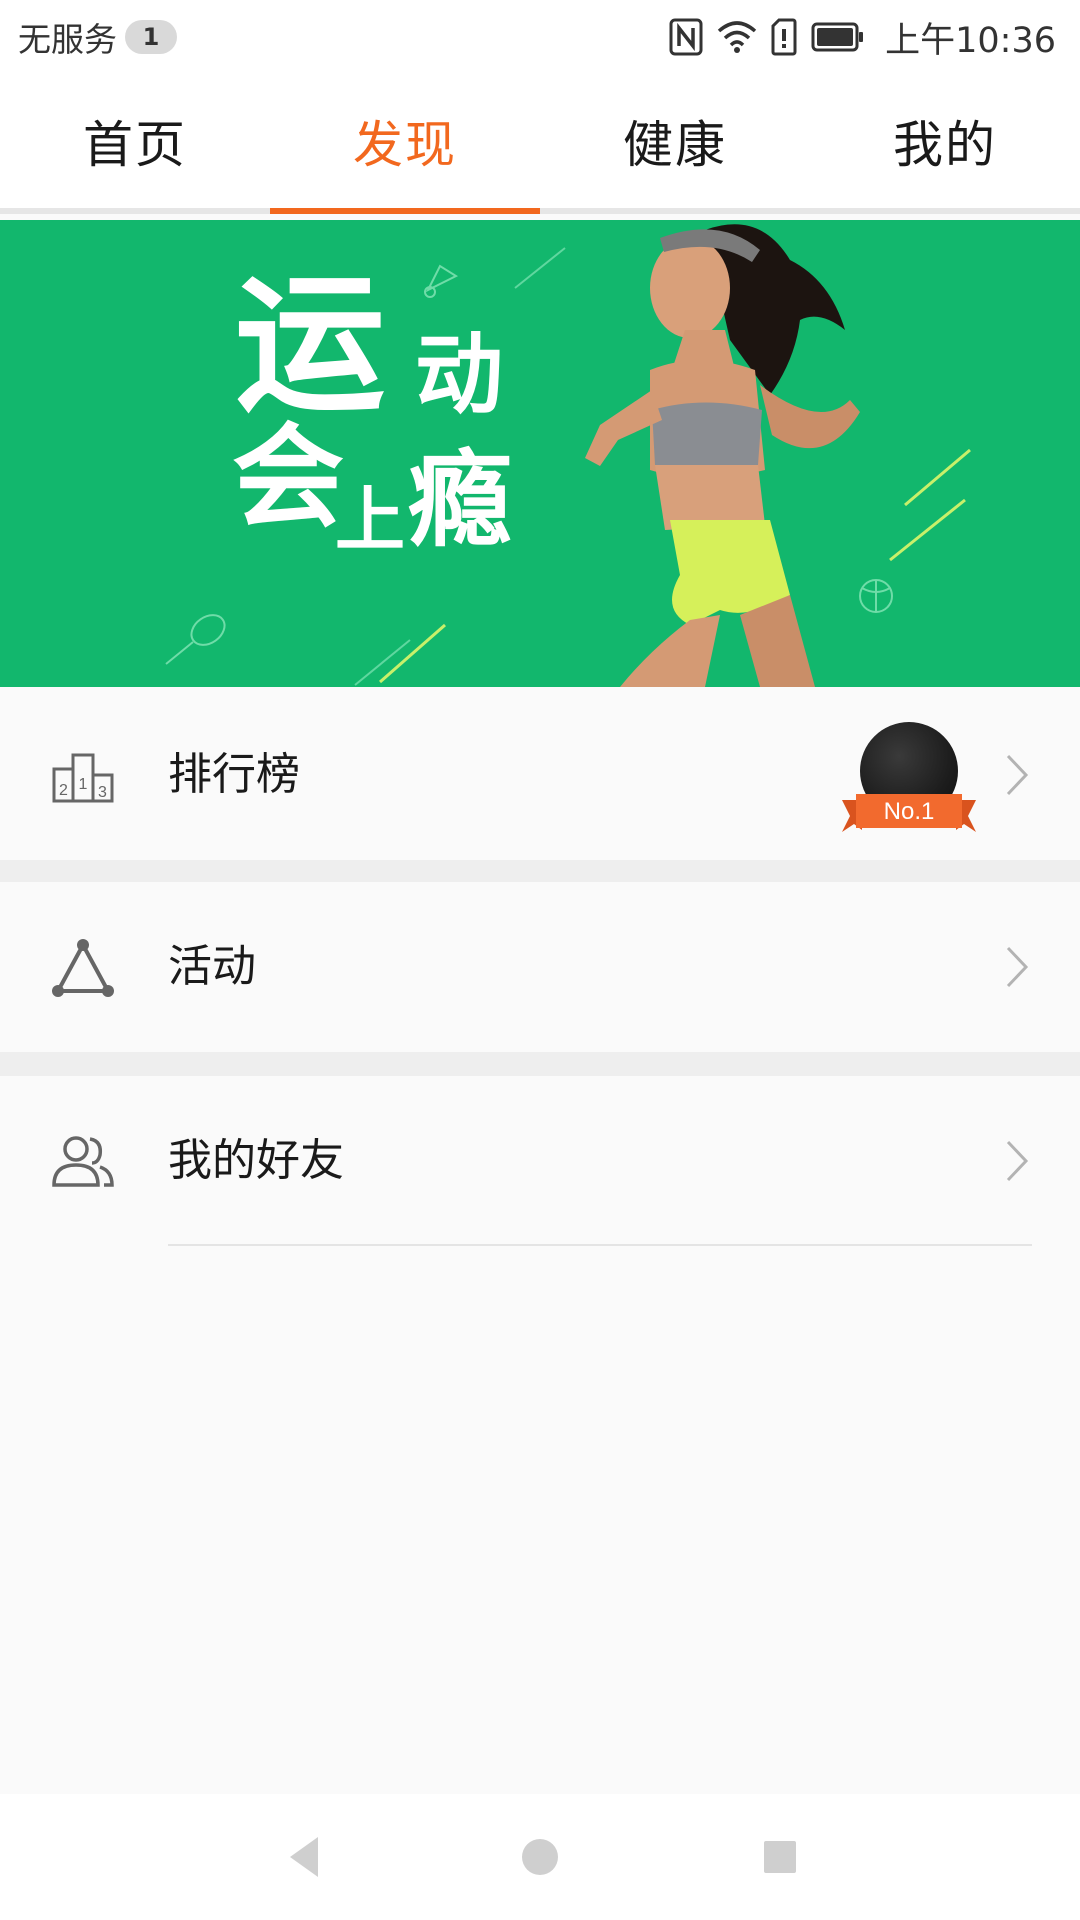  I want to click on sim-alert-icon, so click(784, 37).